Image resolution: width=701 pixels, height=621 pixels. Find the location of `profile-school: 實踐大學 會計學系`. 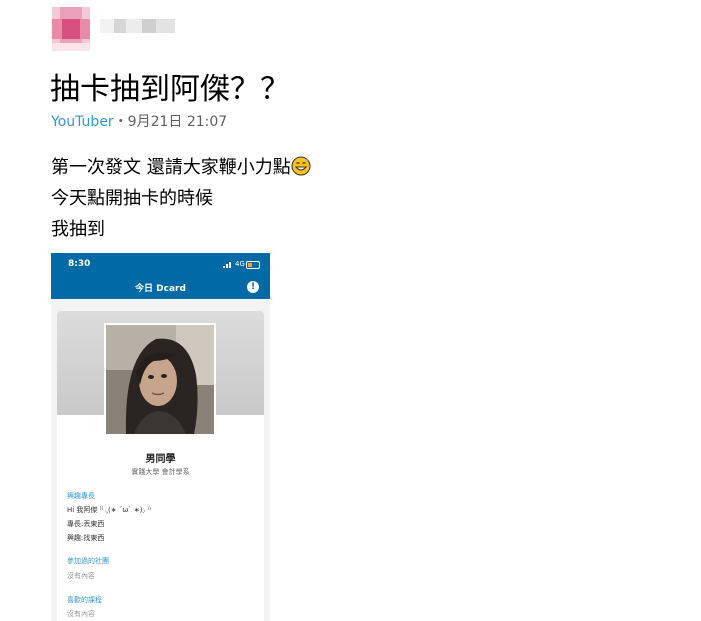

profile-school: 實踐大學 會計學系 is located at coordinates (160, 472).